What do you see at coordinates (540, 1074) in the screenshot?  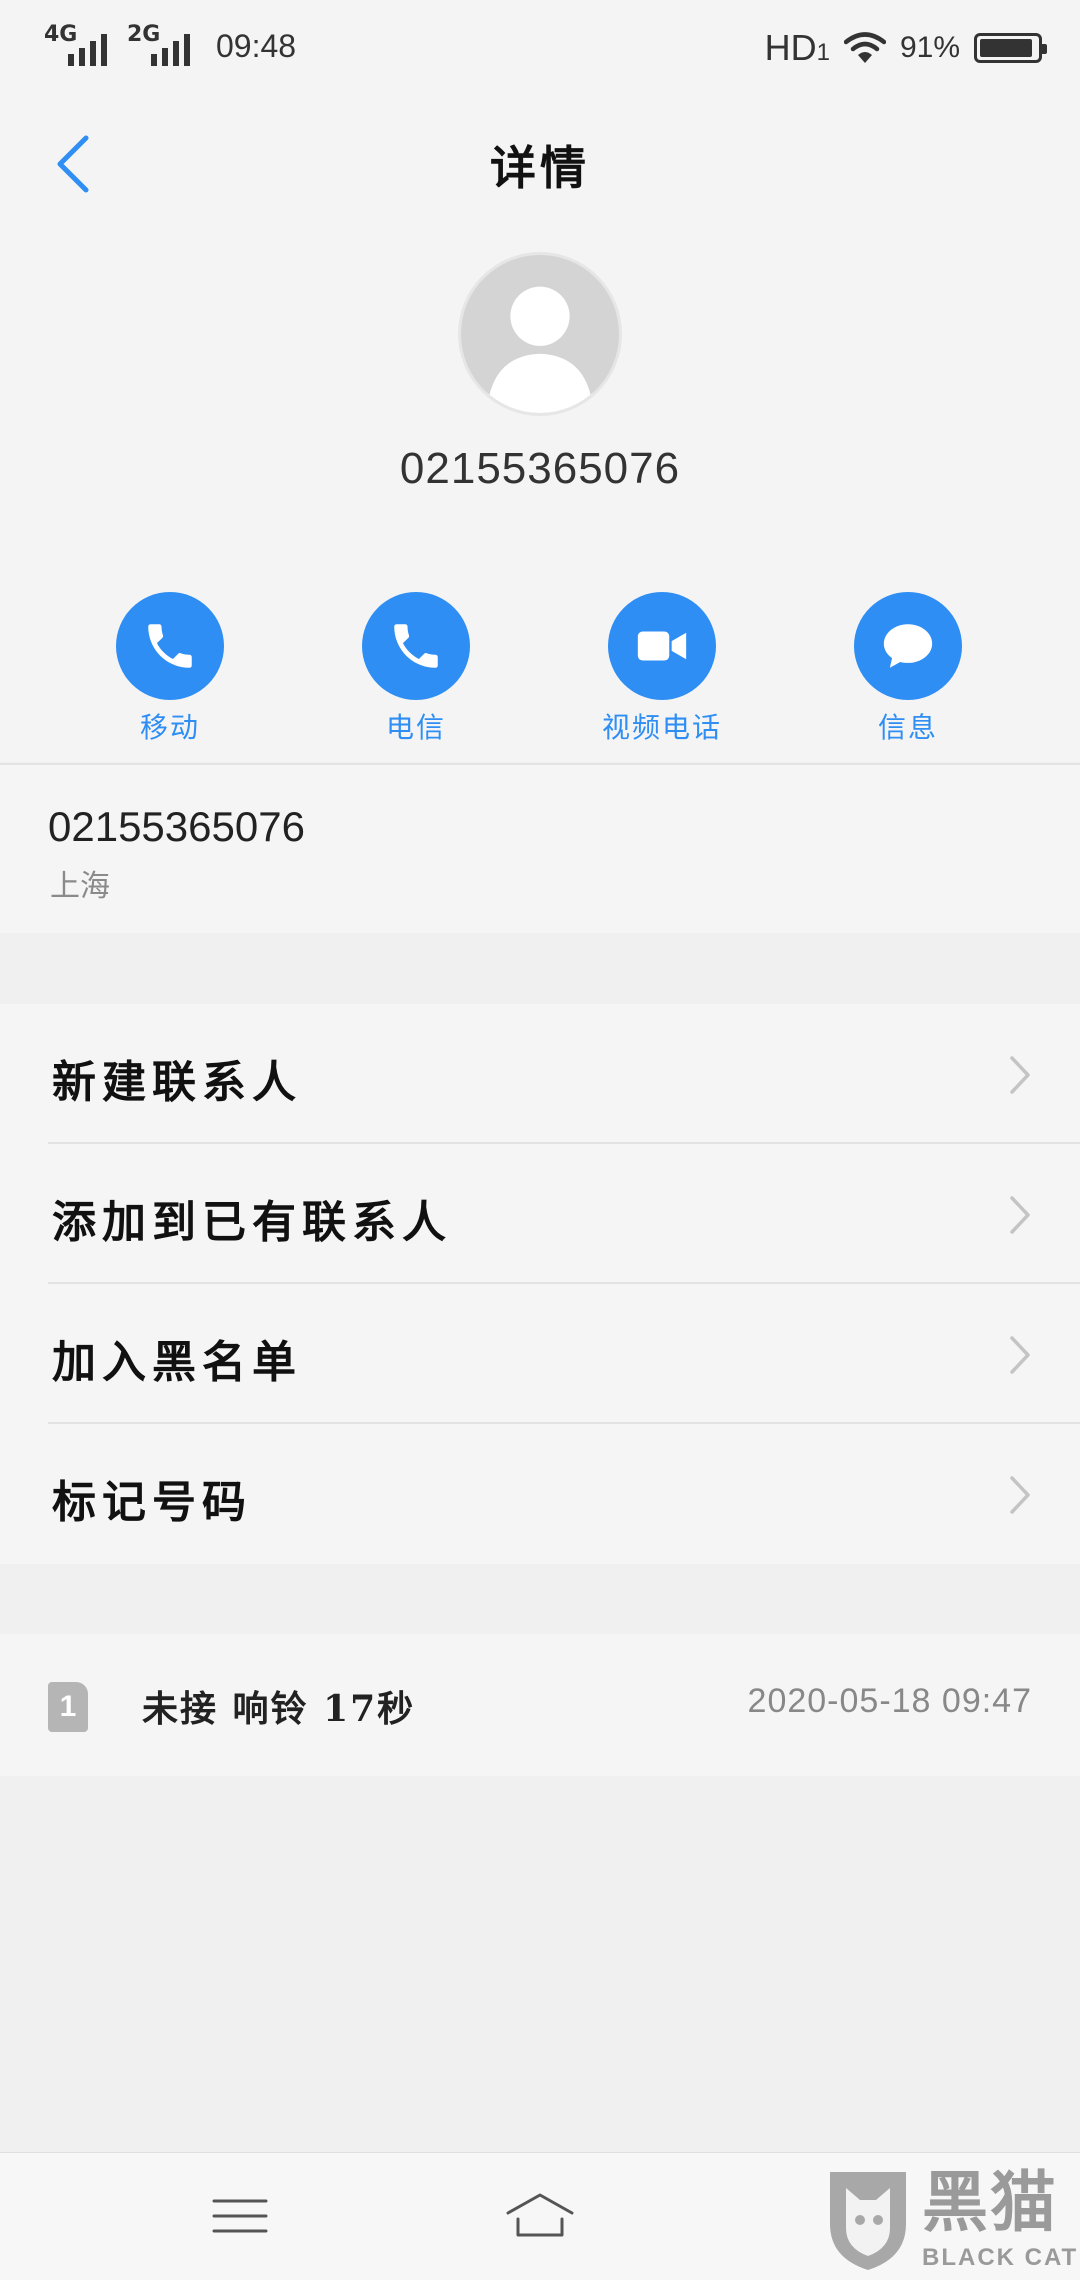 I see `new-contact-item: 新建联系人` at bounding box center [540, 1074].